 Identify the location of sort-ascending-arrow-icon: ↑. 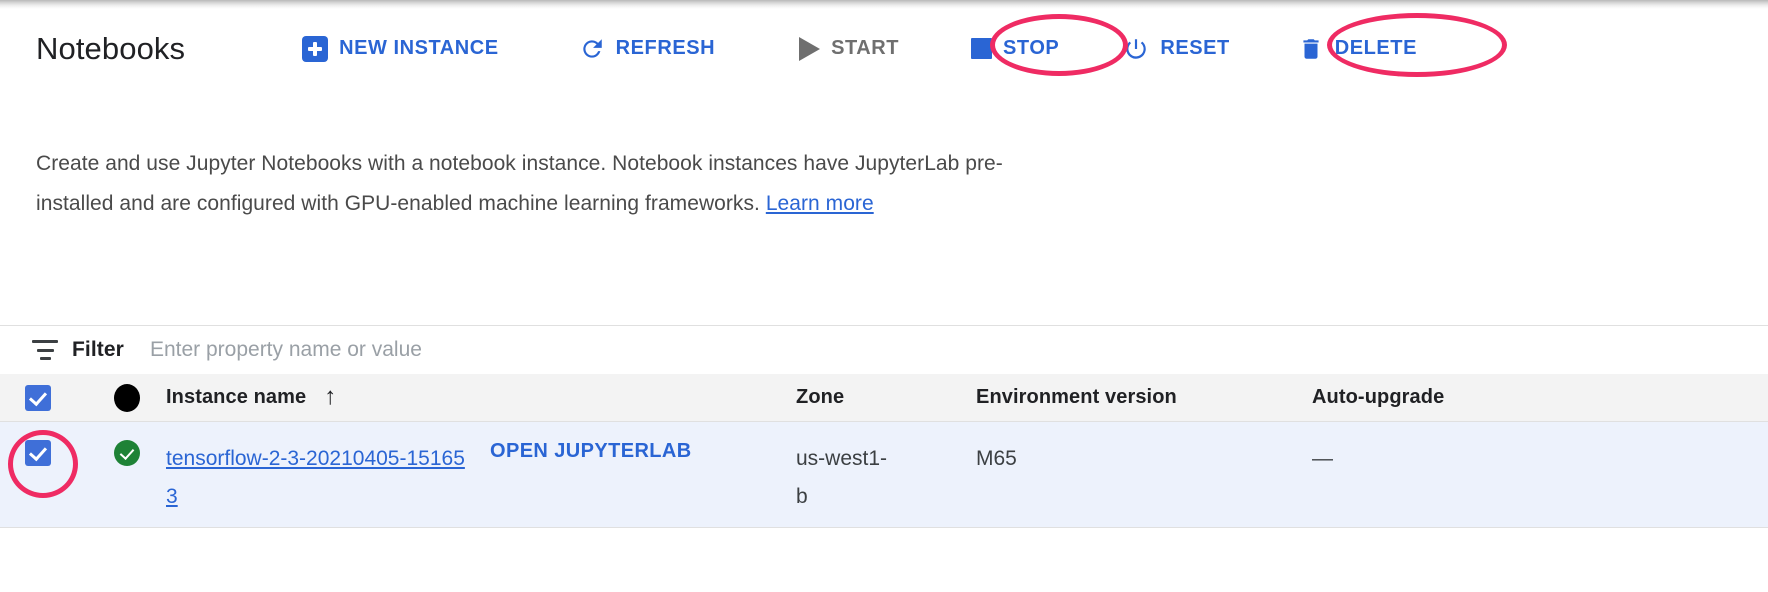
(330, 396).